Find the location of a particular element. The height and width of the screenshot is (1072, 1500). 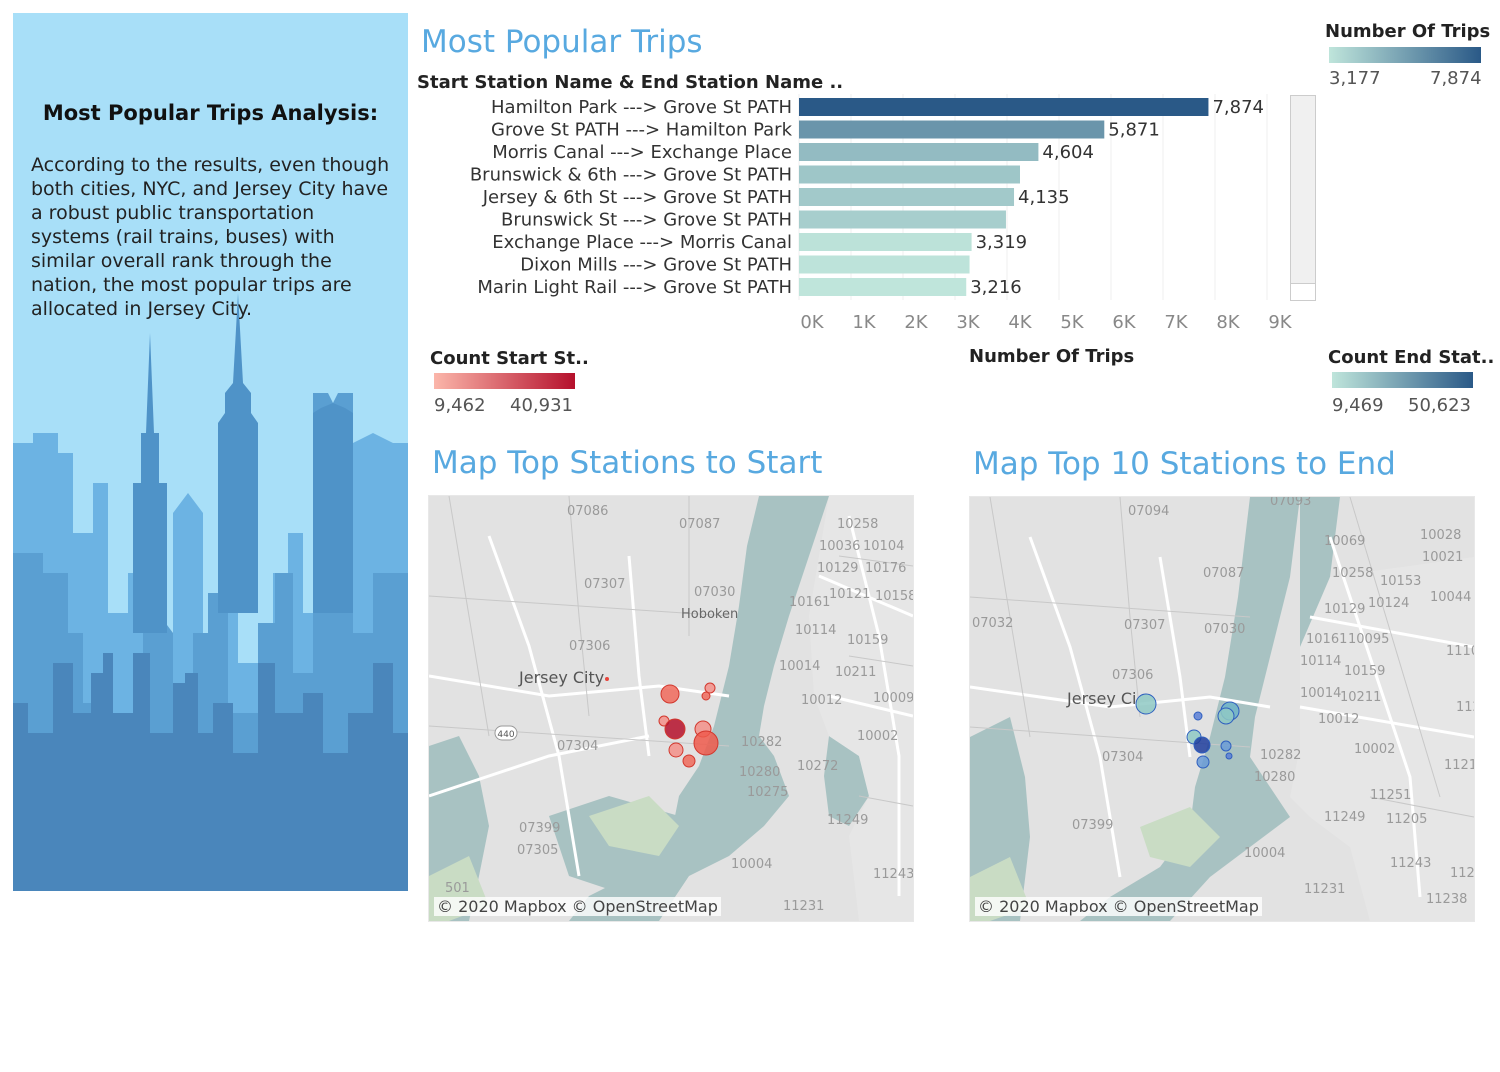

x-tick-label: 8K is located at coordinates (1228, 322).